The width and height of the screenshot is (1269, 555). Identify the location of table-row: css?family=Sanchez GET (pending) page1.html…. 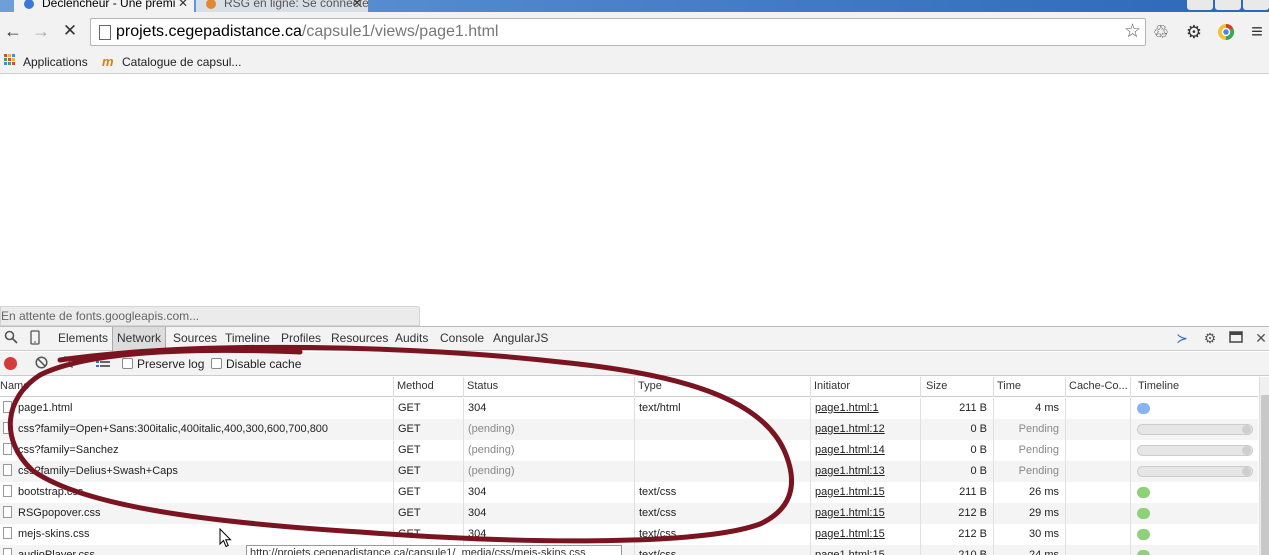
(629, 450).